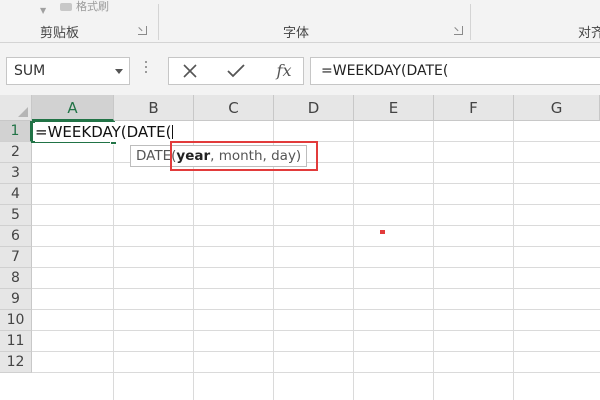 This screenshot has width=600, height=400. I want to click on row-header-11: 11, so click(16, 341).